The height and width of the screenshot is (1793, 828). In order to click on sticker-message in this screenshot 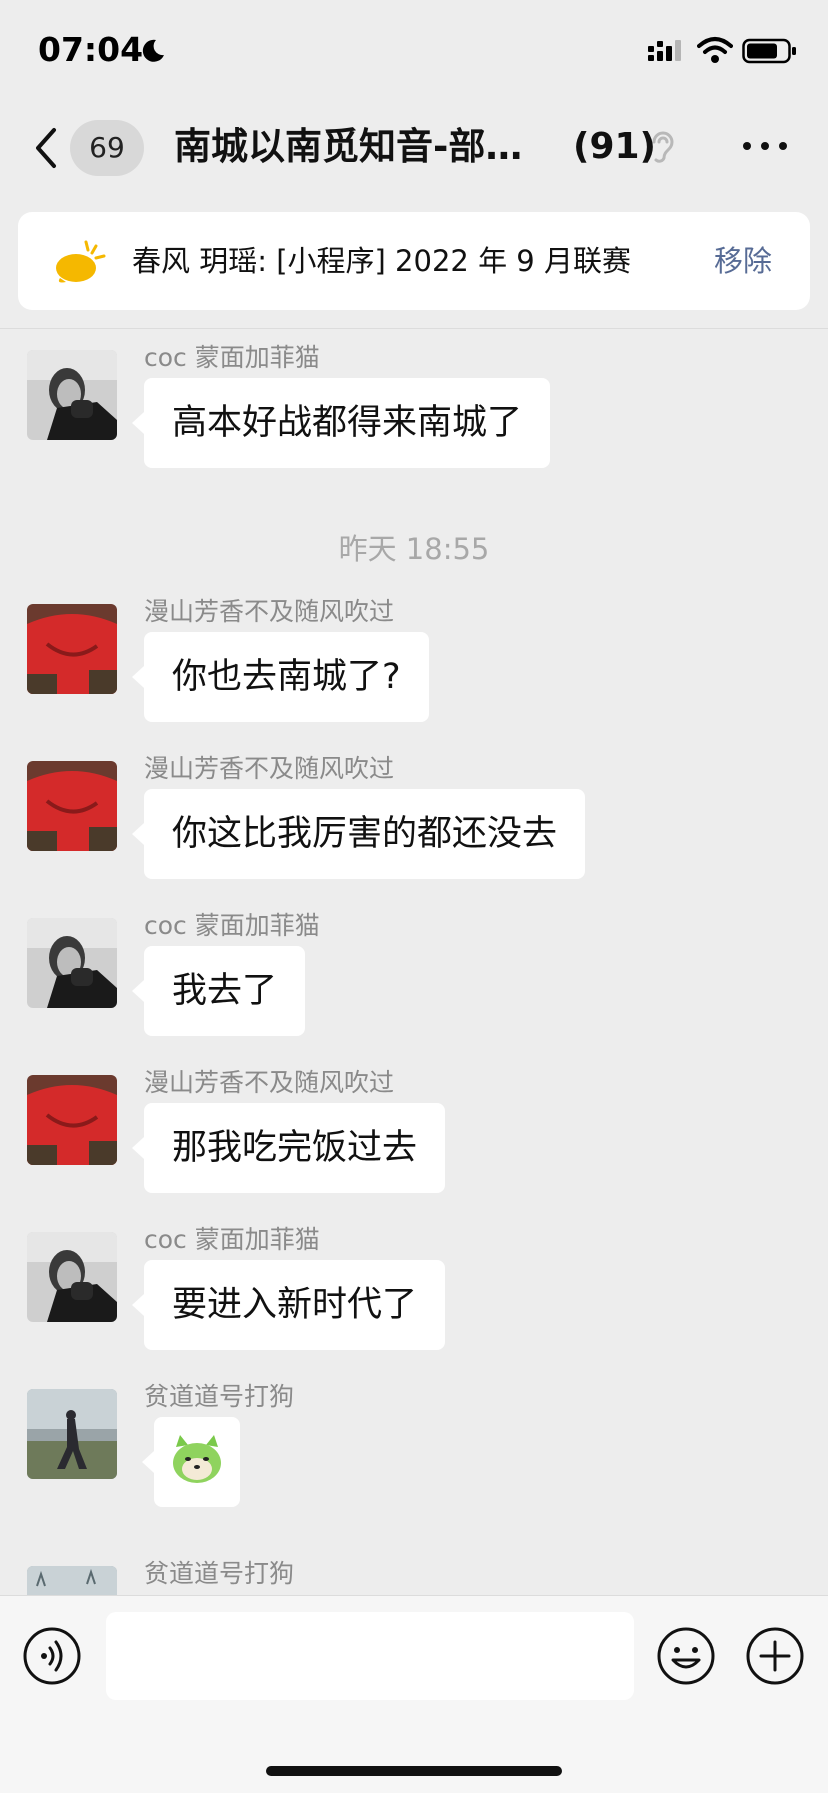, I will do `click(191, 1462)`.